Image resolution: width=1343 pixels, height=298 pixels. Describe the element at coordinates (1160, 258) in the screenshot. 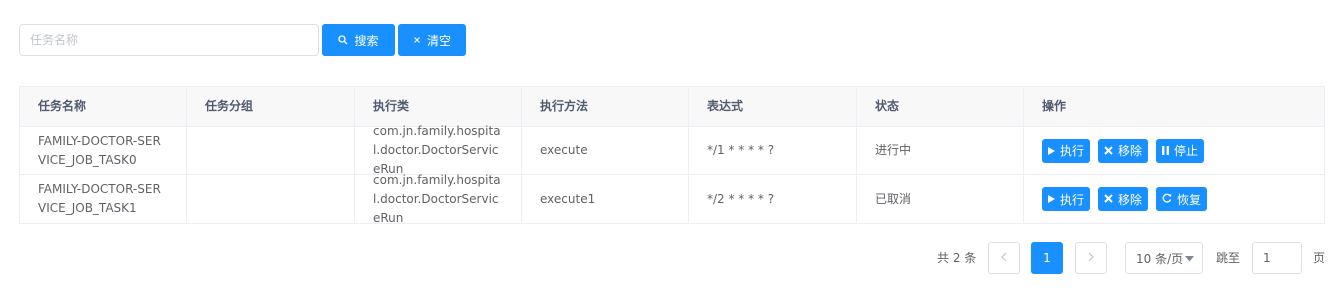

I see `page-size-value: 10 条/页` at that location.